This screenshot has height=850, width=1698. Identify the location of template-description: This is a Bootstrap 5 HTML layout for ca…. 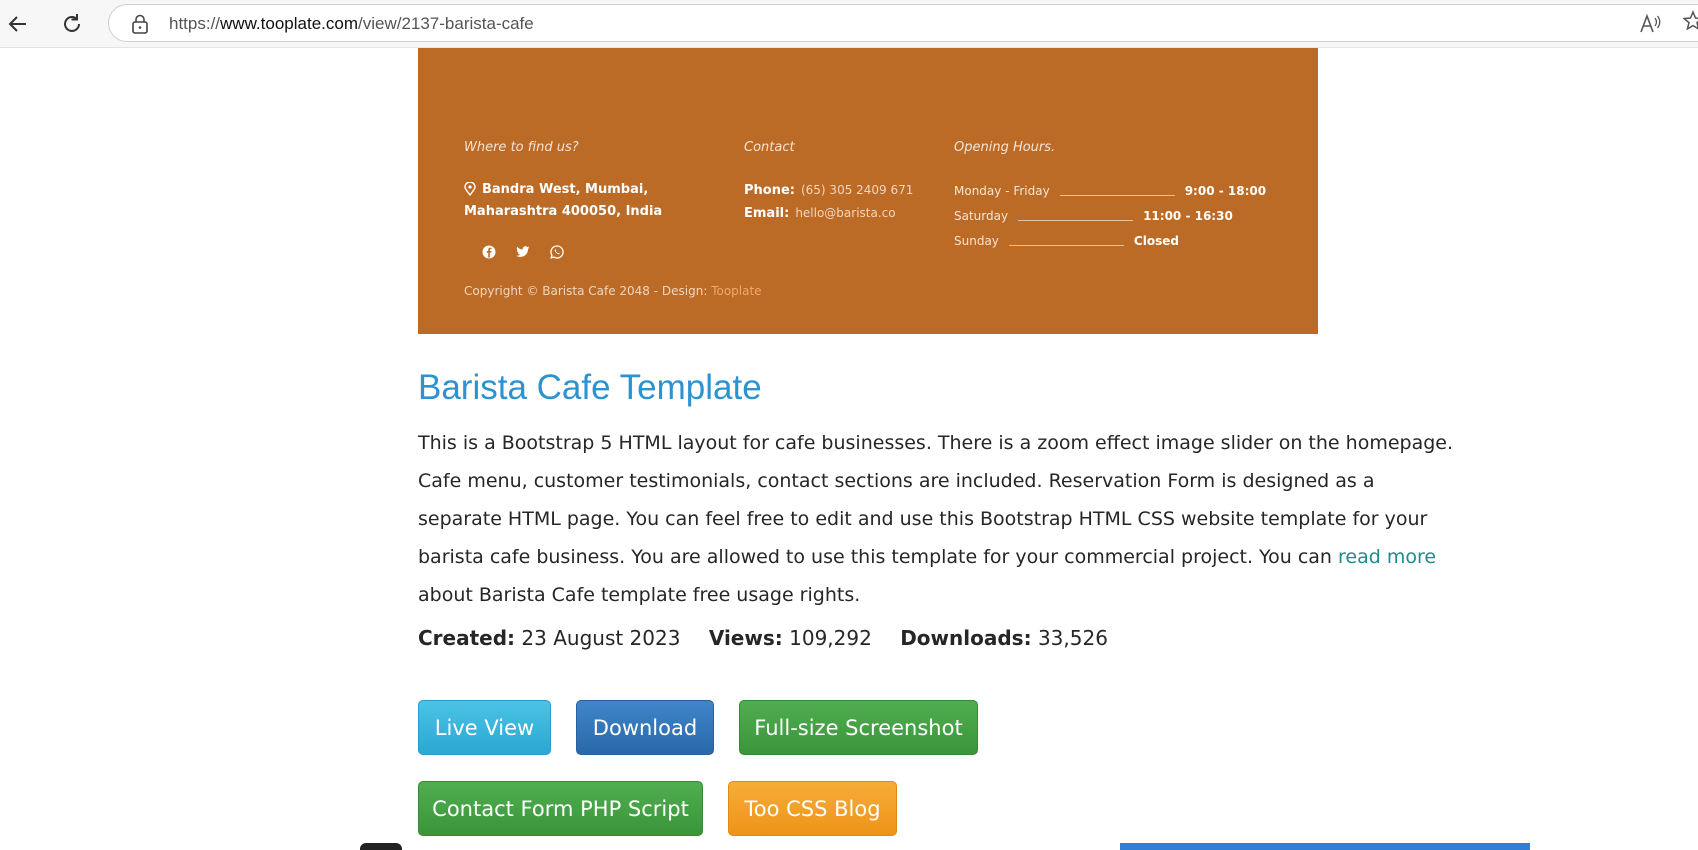
(936, 519).